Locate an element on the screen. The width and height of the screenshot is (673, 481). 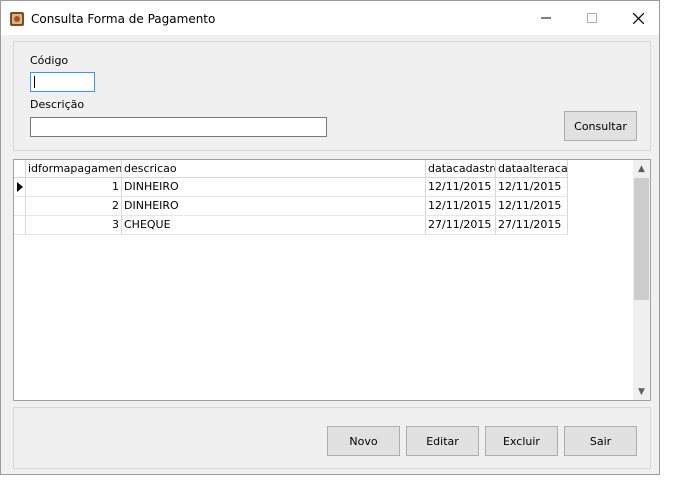
cell-datacadastro: 27/11/2015 is located at coordinates (461, 225).